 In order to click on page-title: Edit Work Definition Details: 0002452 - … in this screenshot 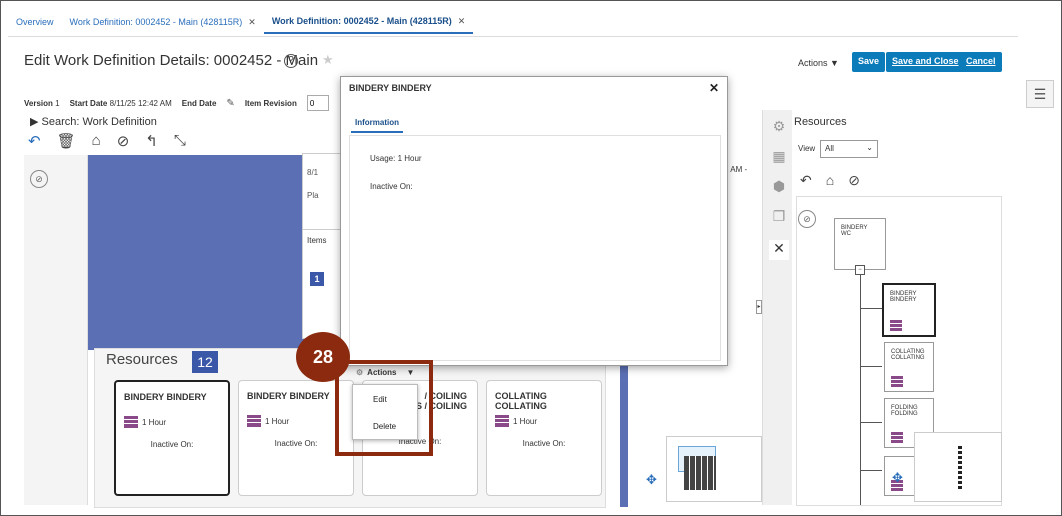, I will do `click(171, 60)`.